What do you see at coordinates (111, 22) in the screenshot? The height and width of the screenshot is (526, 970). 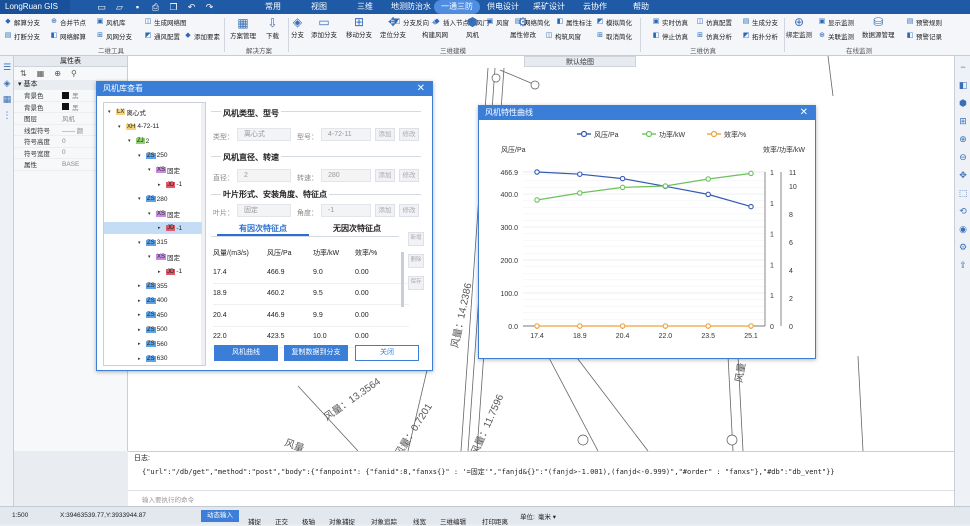 I see `ribbon-tool: ▣ 风机库` at bounding box center [111, 22].